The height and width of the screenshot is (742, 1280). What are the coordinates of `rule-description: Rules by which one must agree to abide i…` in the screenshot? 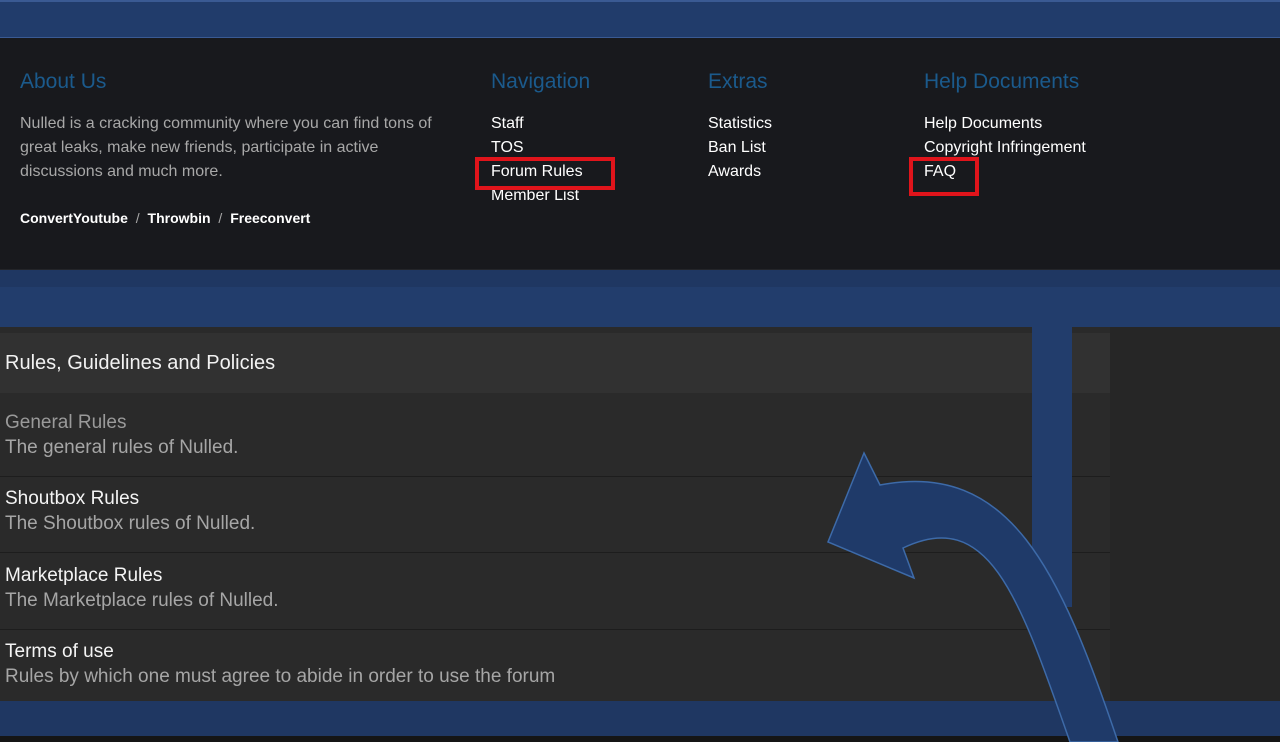 It's located at (280, 676).